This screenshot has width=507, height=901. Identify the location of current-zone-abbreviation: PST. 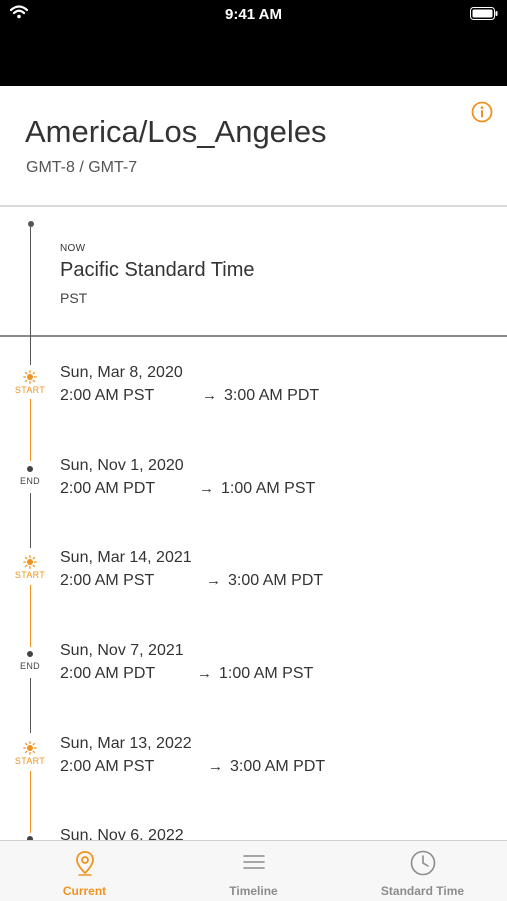
(74, 298).